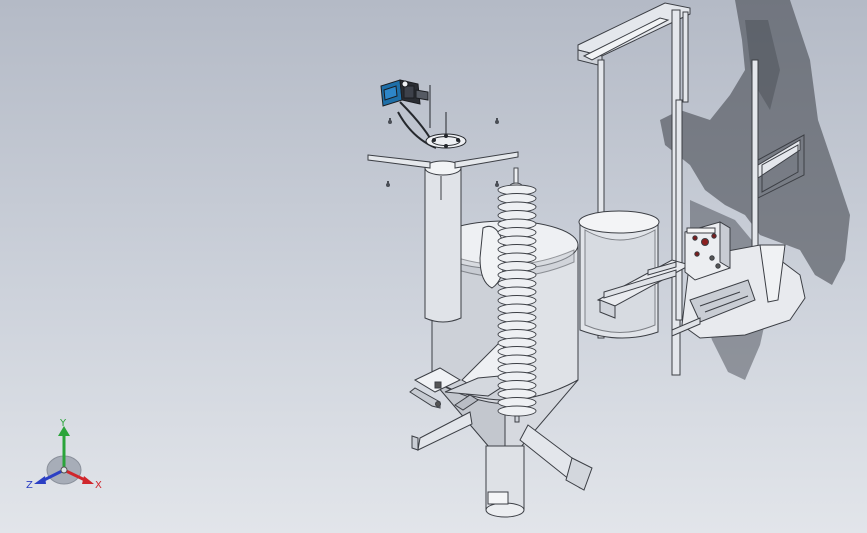 This screenshot has height=533, width=867. I want to click on axis-triad: Y X Z, so click(64, 454).